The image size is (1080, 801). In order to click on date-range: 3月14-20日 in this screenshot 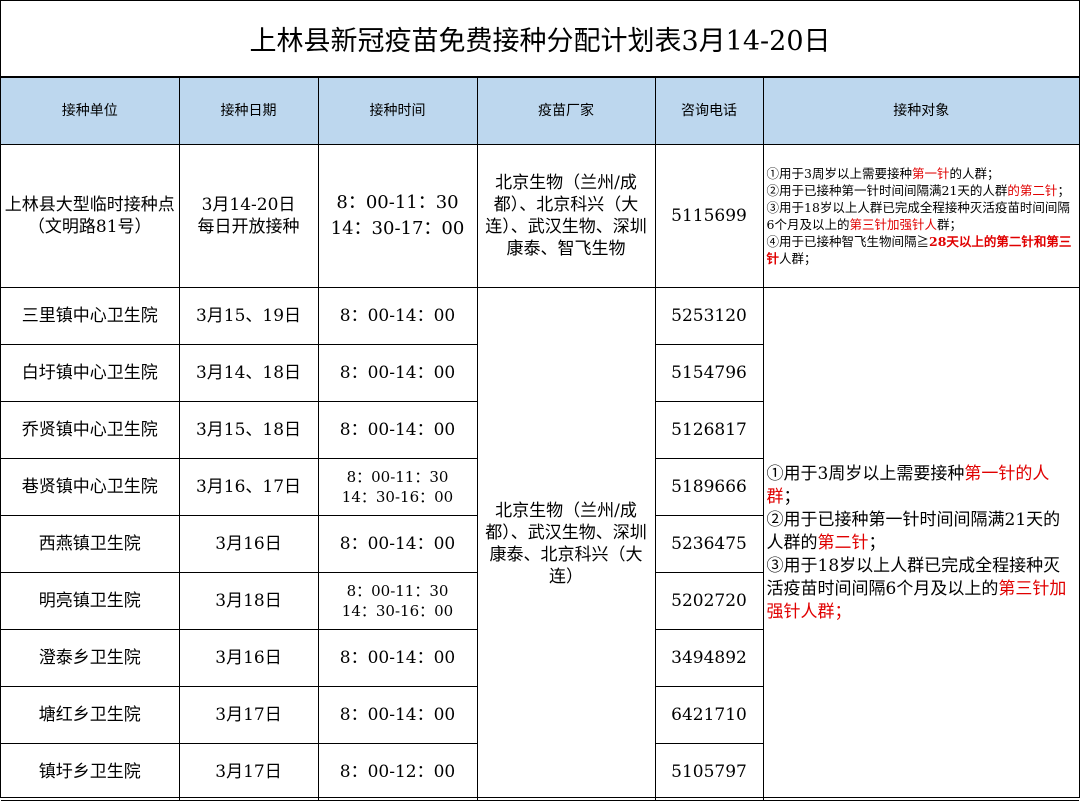, I will do `click(248, 205)`.